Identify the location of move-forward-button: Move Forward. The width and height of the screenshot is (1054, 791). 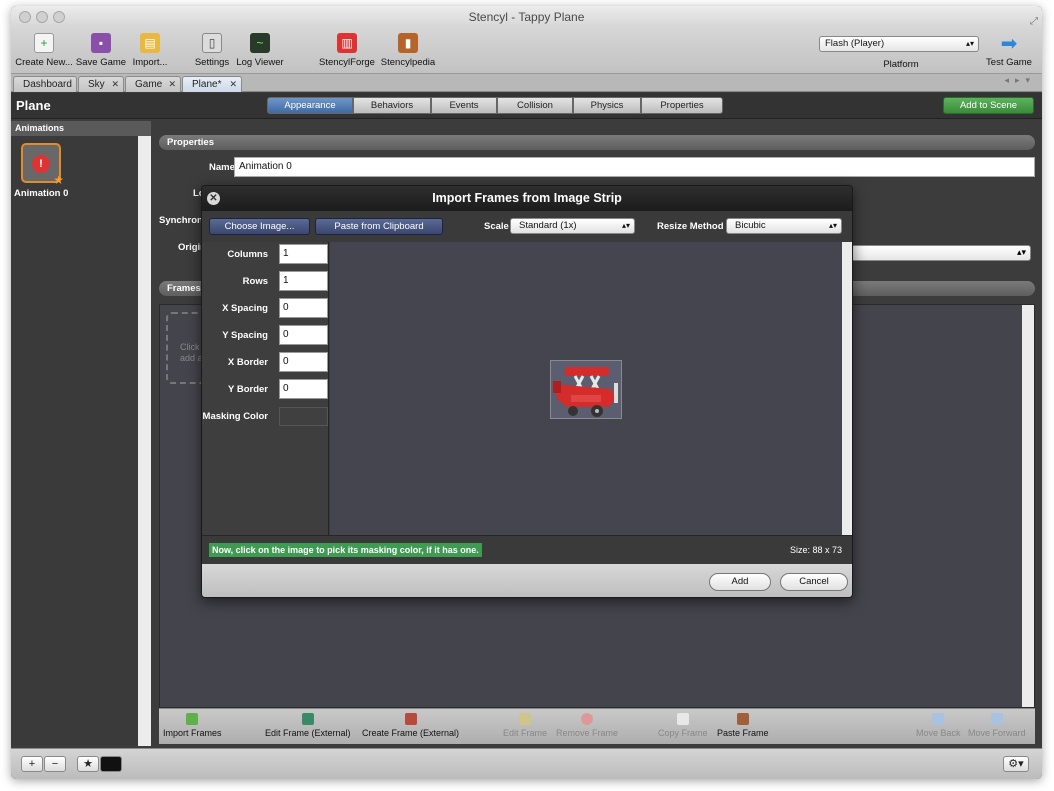
(997, 725).